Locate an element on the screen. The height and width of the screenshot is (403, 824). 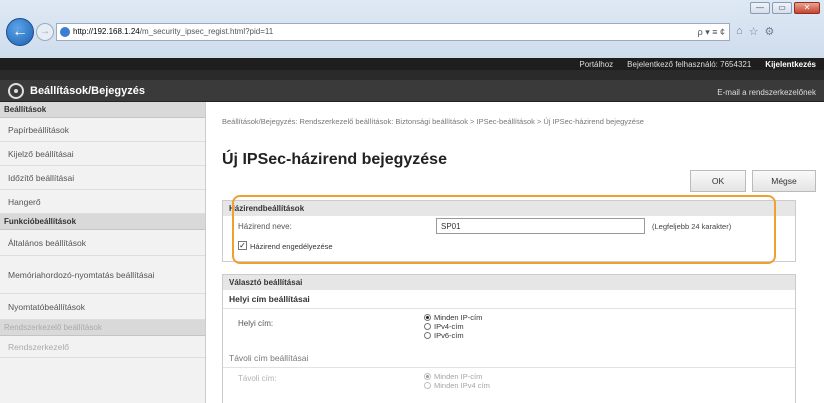
sidebar-item-printer: Nyomtatóbeállítások is located at coordinates (102, 307).